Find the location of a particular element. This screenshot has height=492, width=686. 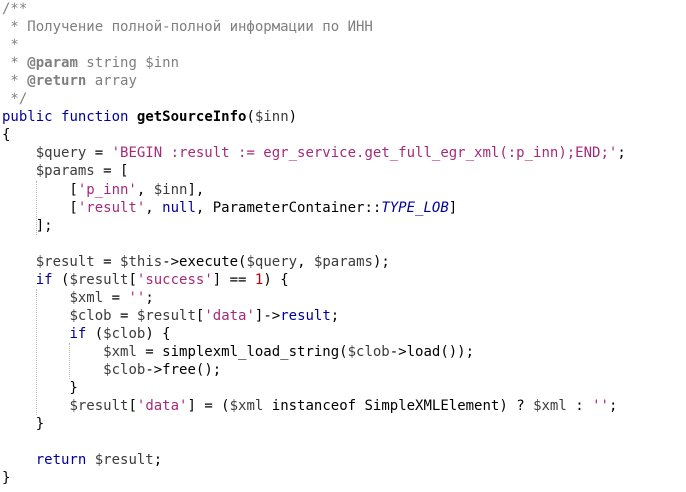

code-line: $xml = ''; is located at coordinates (78, 298).